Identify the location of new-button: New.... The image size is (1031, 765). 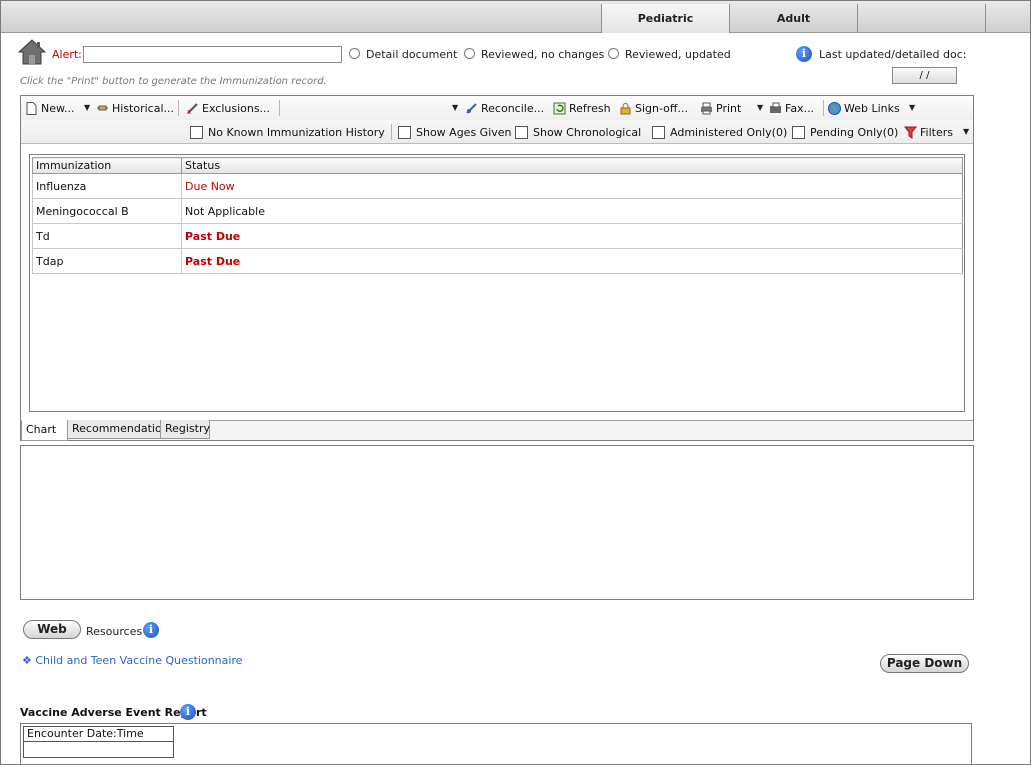
(49, 108).